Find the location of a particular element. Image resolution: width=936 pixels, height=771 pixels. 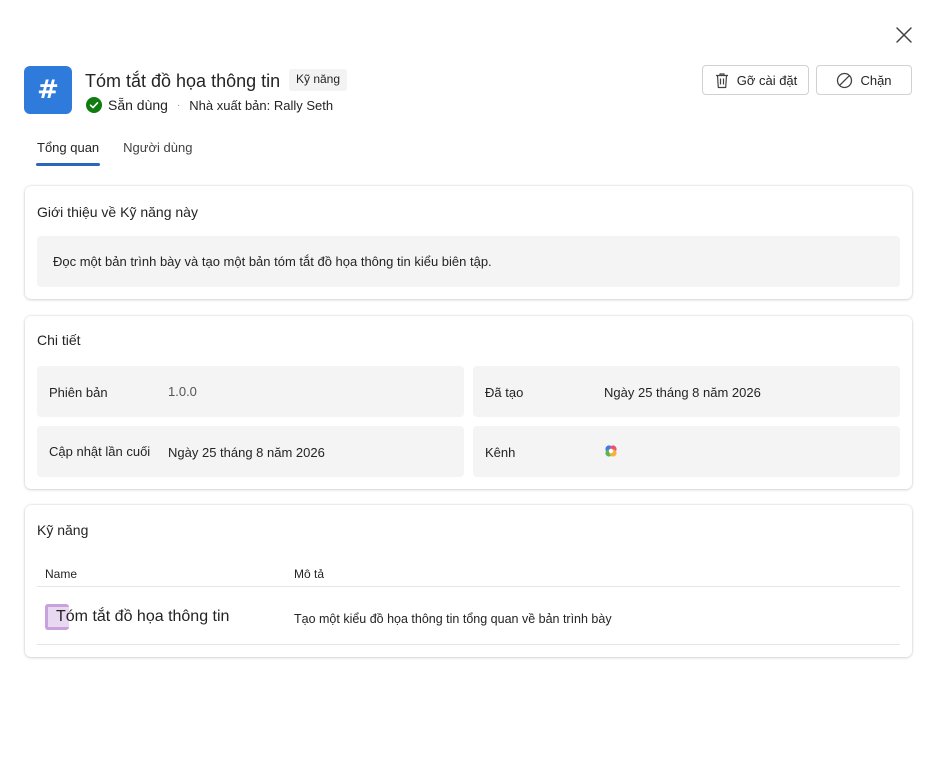

type-badge: Kỹ năng is located at coordinates (318, 80).